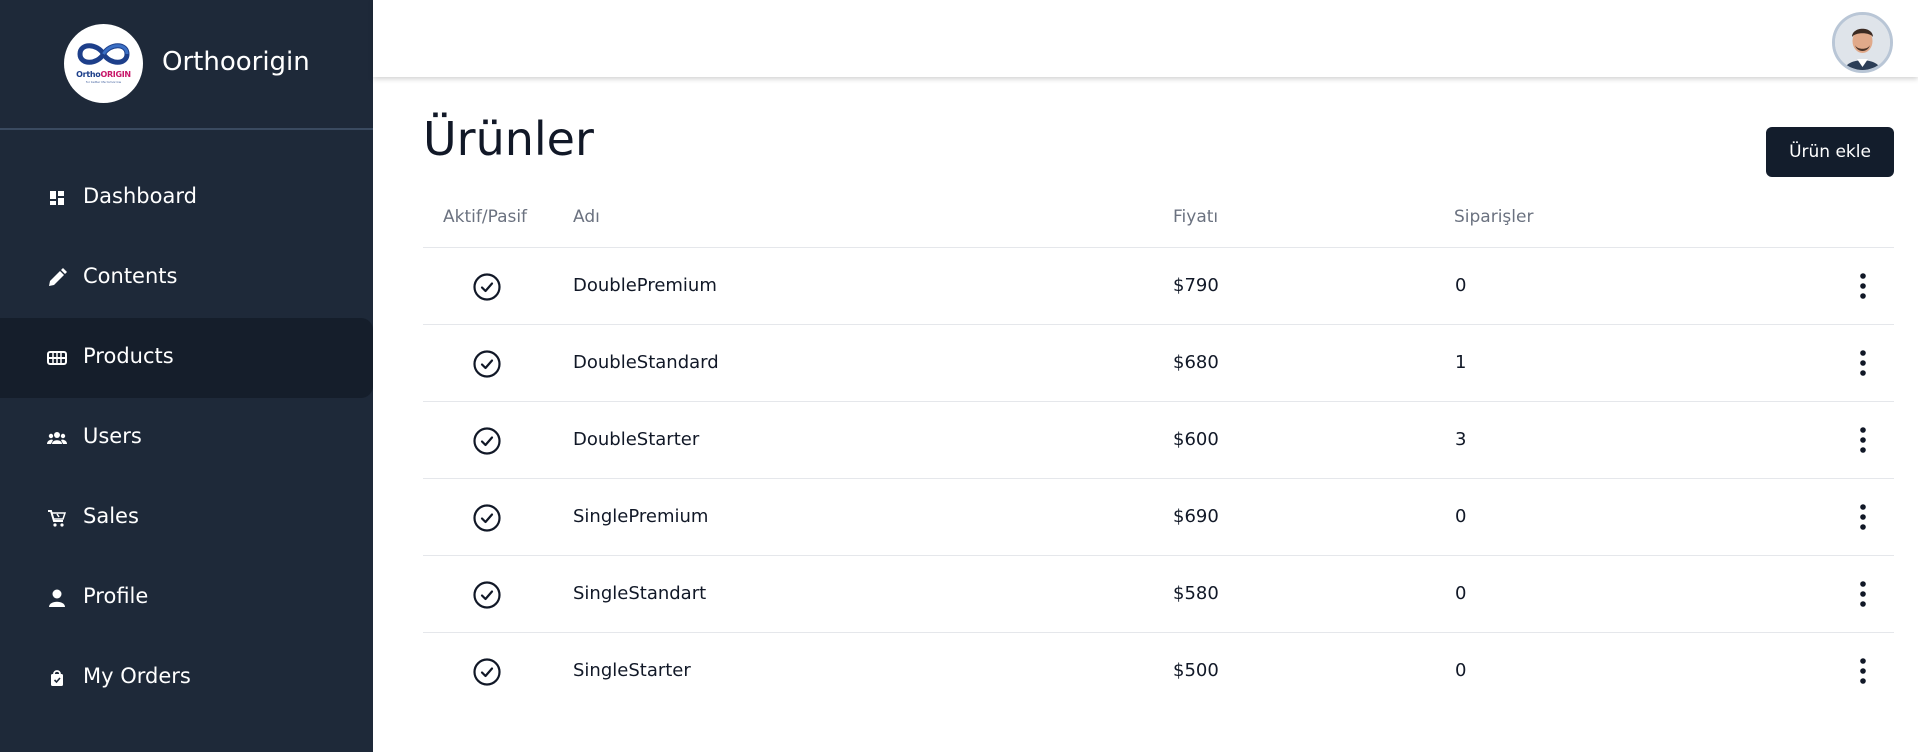 This screenshot has height=752, width=1918. I want to click on product-name: DoubleStandard, so click(646, 362).